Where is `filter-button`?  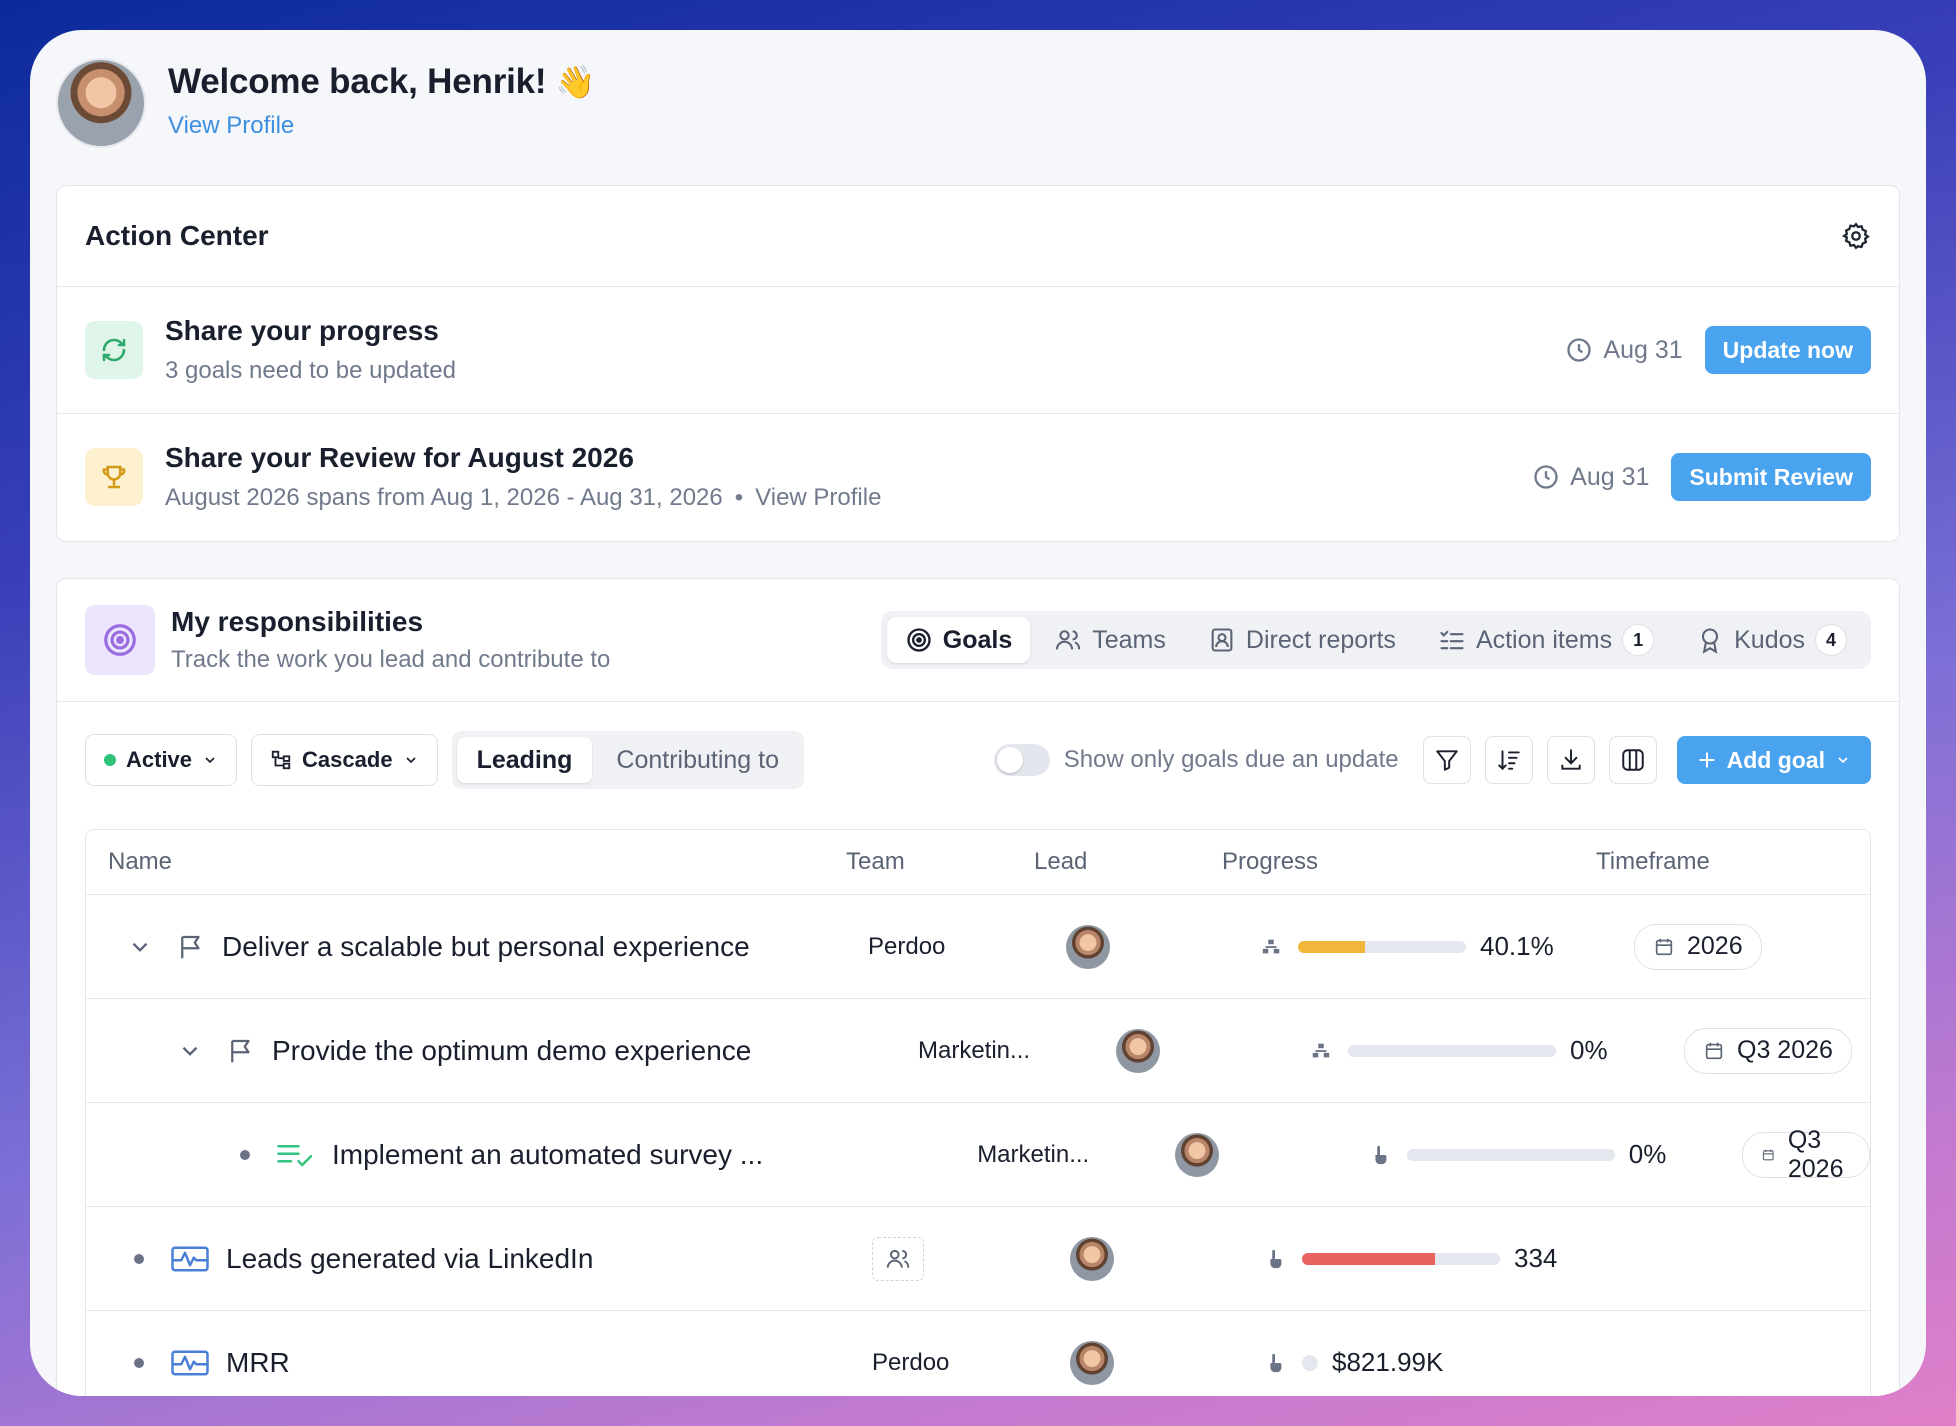
filter-button is located at coordinates (1446, 760).